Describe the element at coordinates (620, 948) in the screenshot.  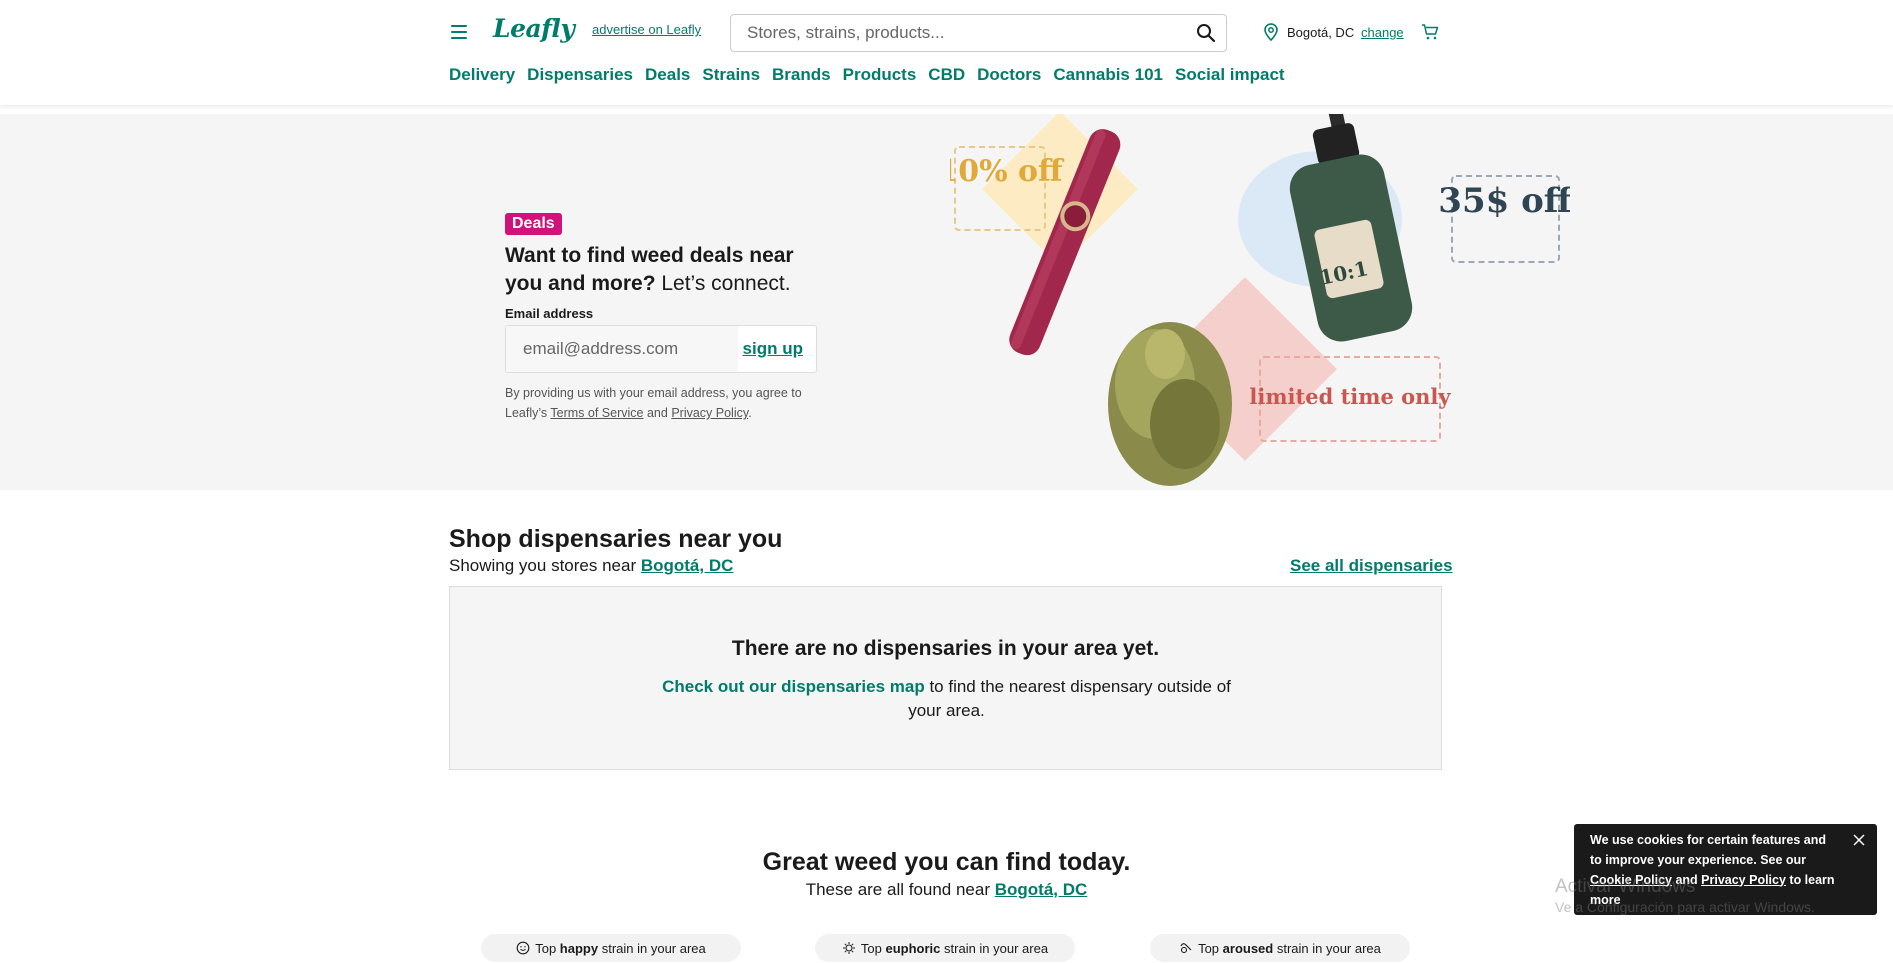
I see `pill-text: Top happy strain in your area` at that location.